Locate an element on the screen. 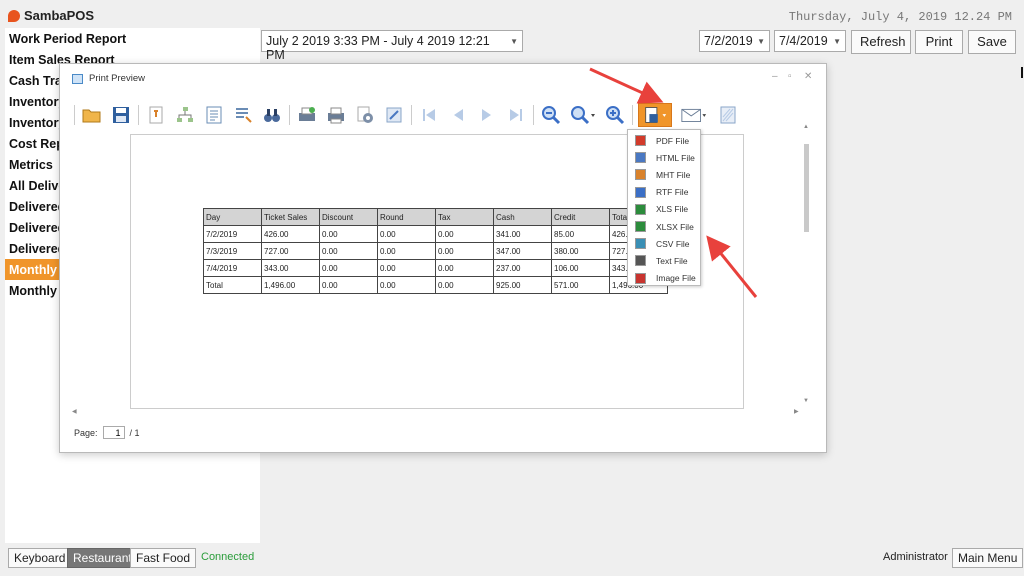  table-cell: 571.00 is located at coordinates (580, 285).